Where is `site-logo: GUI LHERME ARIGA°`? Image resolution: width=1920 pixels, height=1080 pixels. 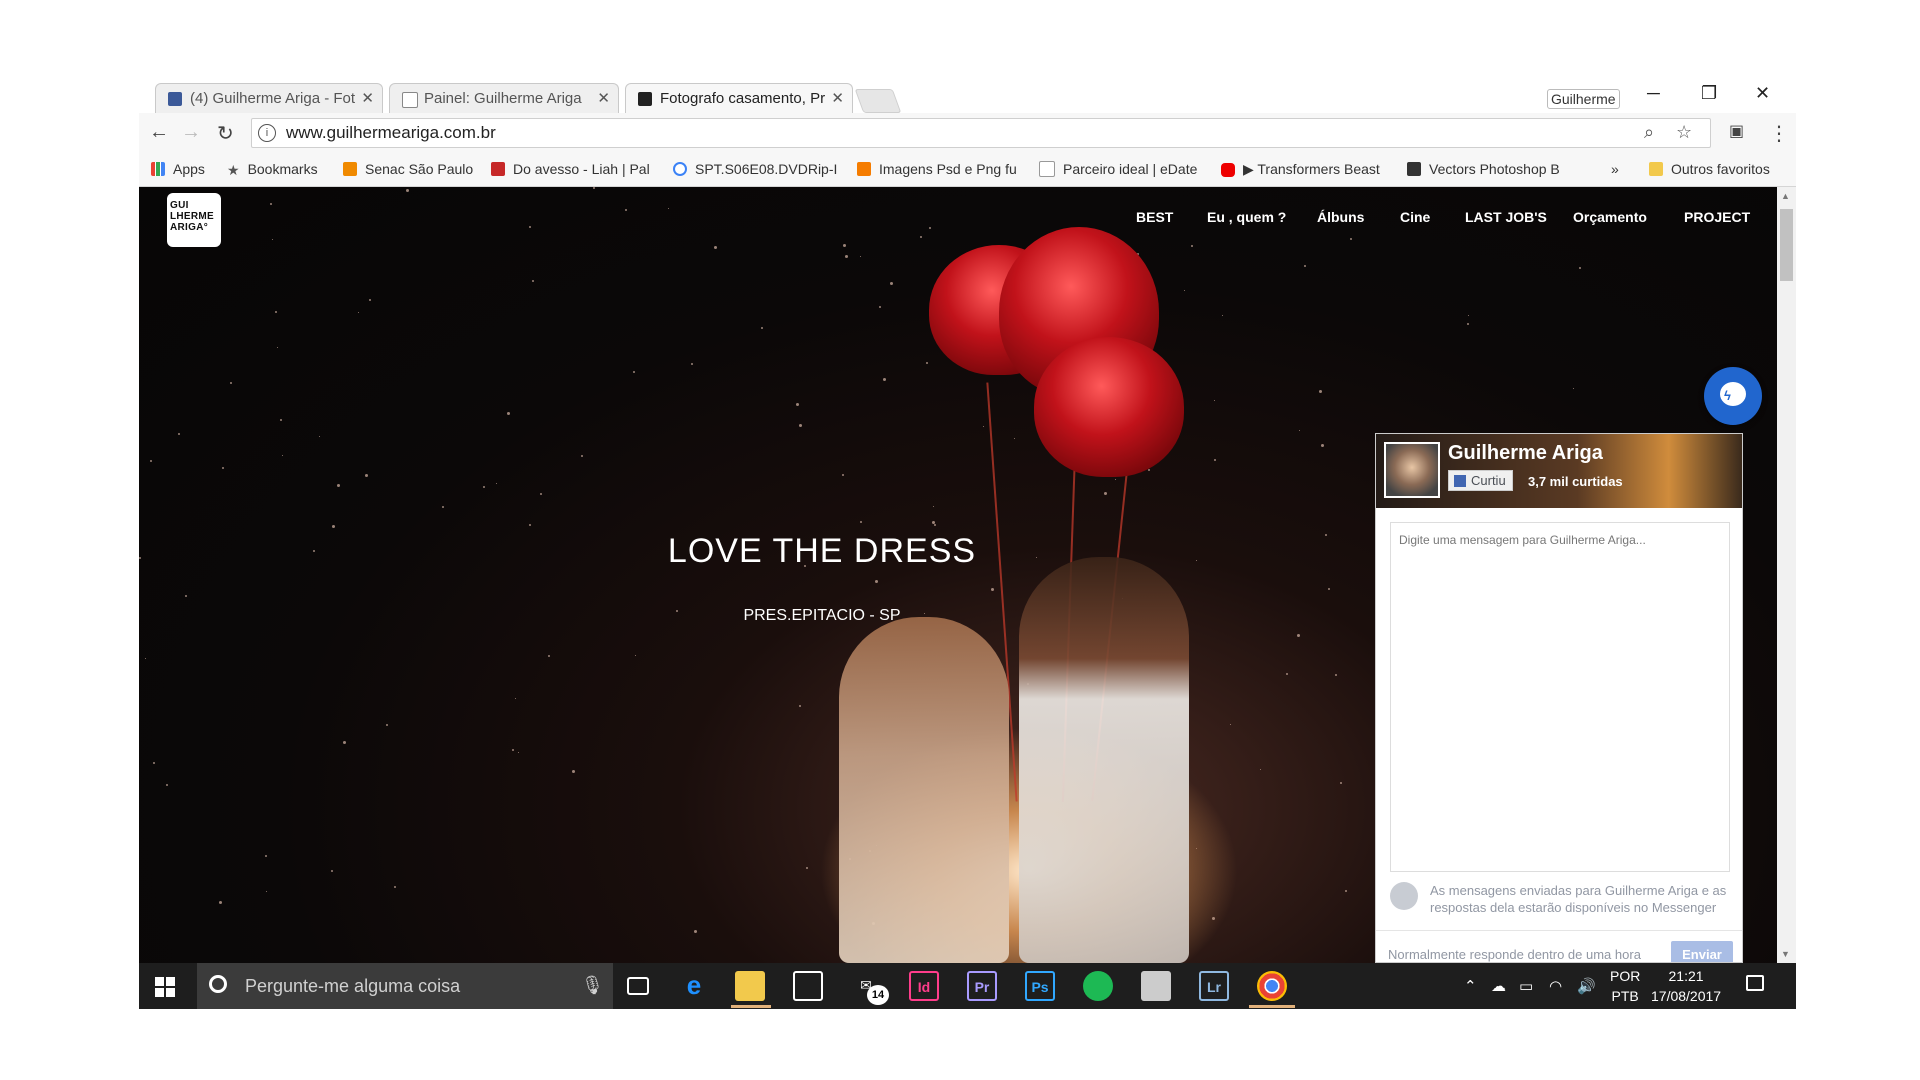 site-logo: GUI LHERME ARIGA° is located at coordinates (194, 220).